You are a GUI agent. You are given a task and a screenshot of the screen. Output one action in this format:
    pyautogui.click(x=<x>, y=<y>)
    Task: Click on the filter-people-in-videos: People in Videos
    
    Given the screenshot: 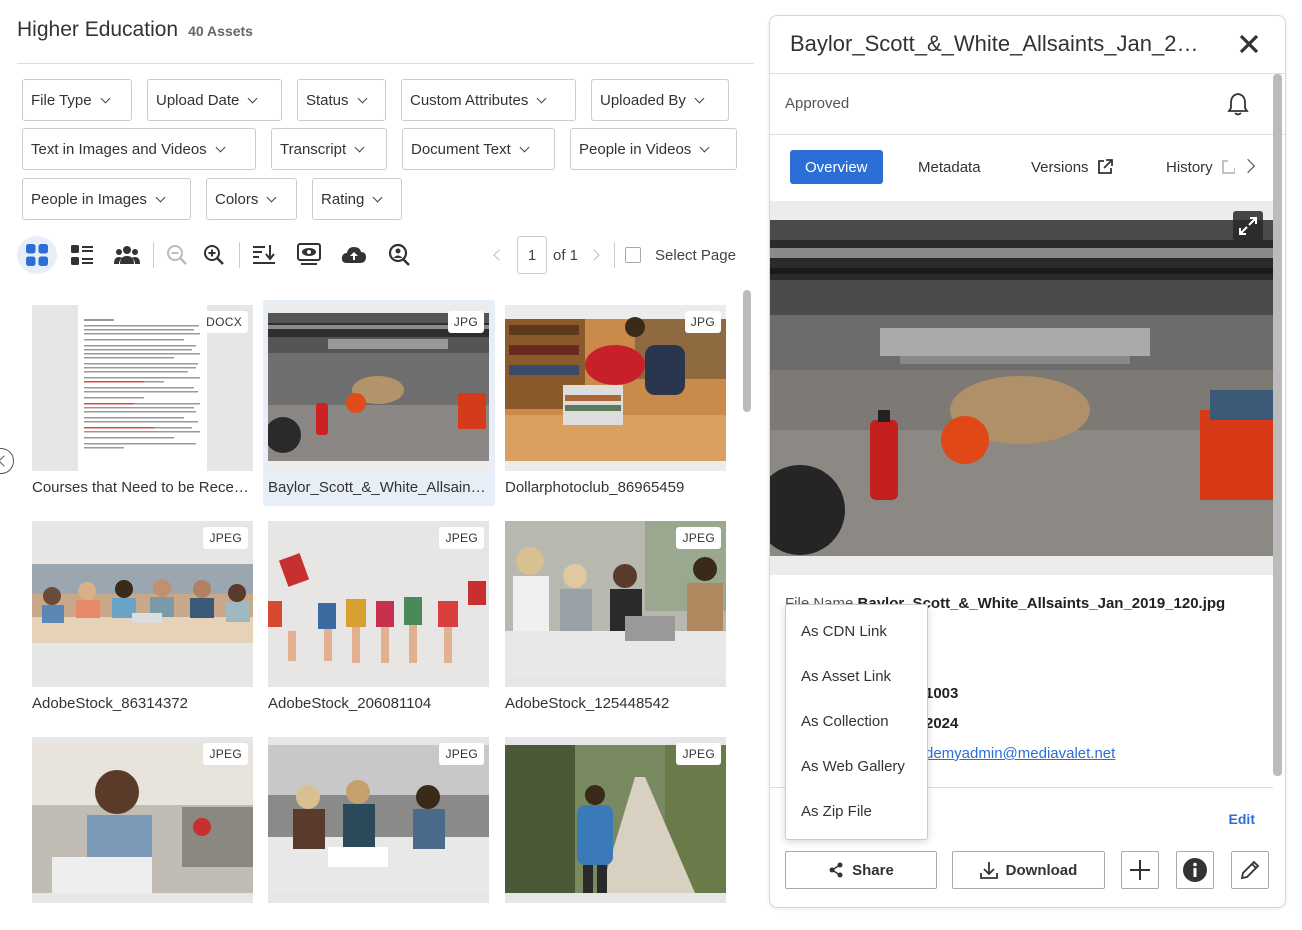 What is the action you would take?
    pyautogui.click(x=653, y=149)
    